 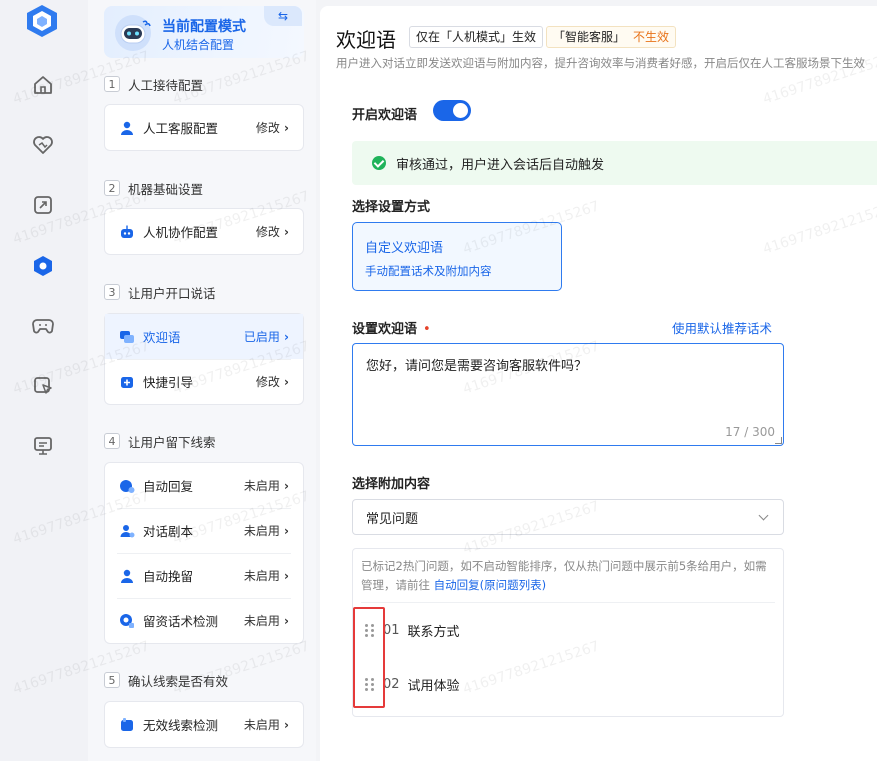 What do you see at coordinates (153, 84) in the screenshot?
I see `section-1-header: 1 人工接待配置` at bounding box center [153, 84].